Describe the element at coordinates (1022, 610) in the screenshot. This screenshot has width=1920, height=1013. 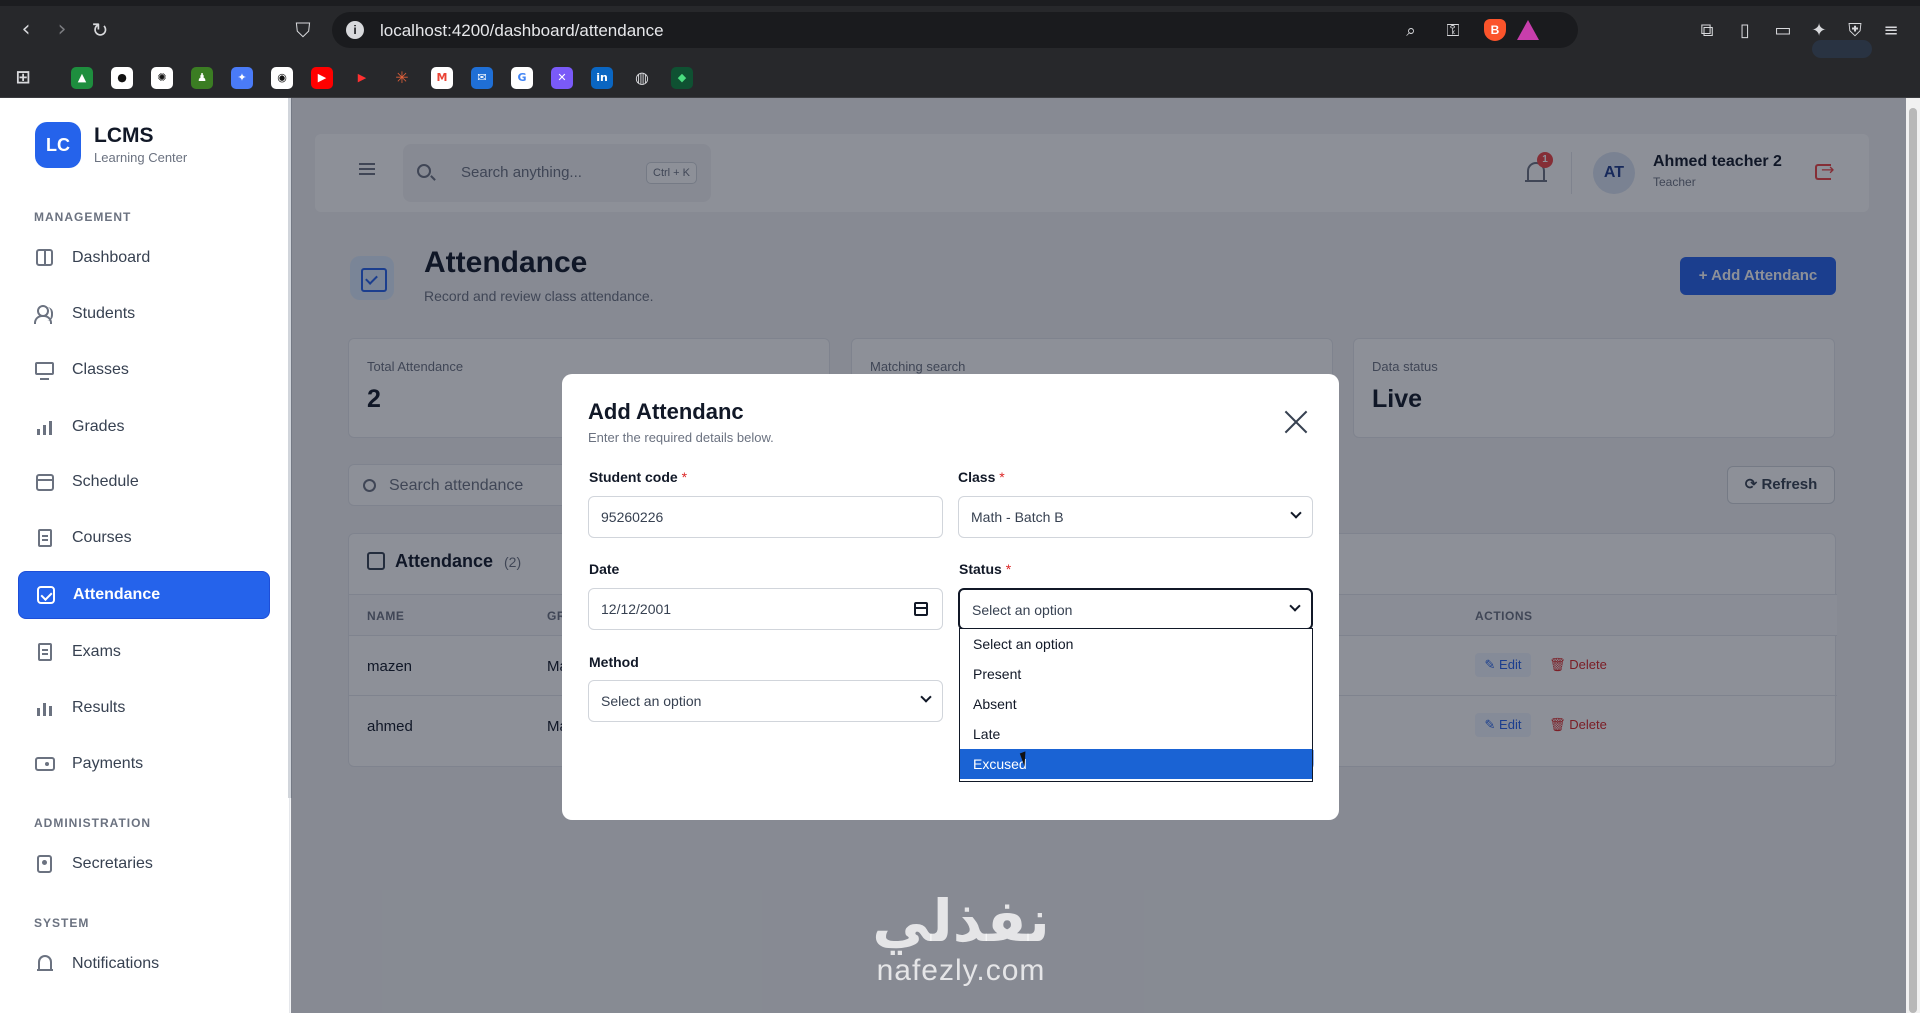
I see `status-value: Select an option` at that location.